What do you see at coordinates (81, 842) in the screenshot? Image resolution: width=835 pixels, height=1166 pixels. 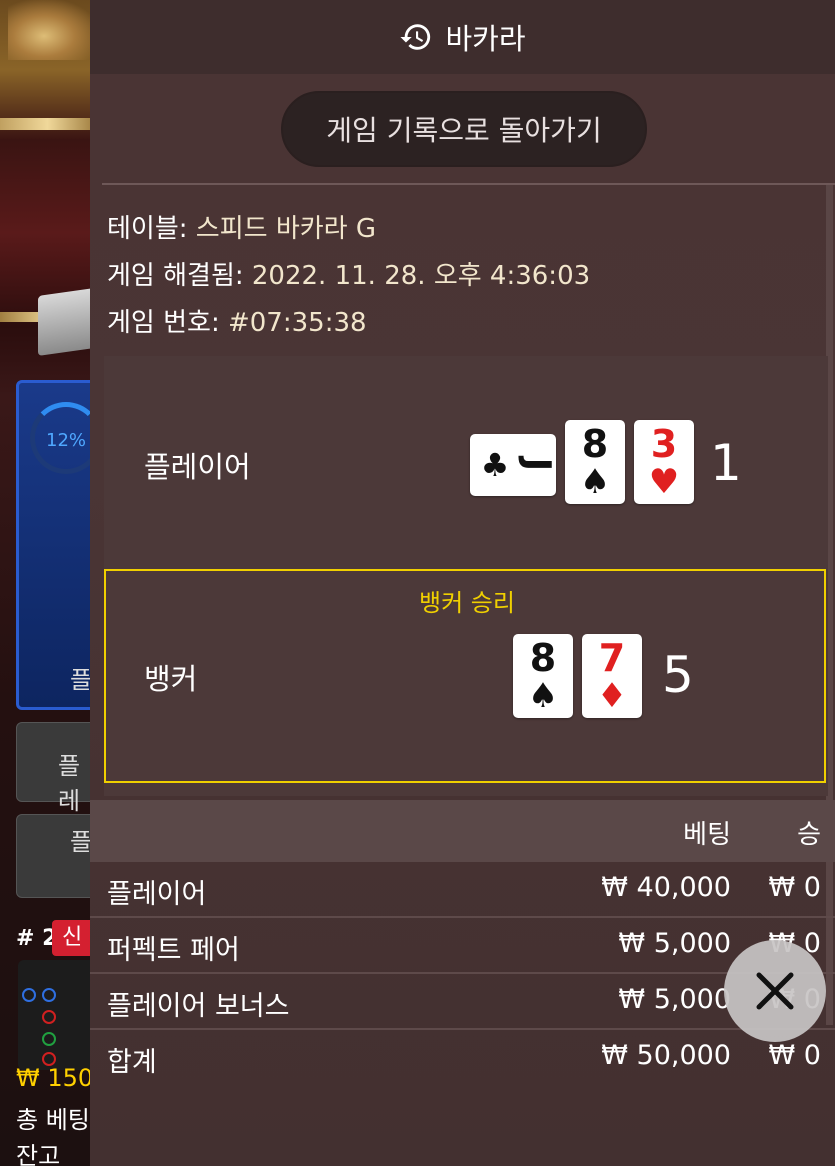 I see `player-pair-bet-label: 플` at bounding box center [81, 842].